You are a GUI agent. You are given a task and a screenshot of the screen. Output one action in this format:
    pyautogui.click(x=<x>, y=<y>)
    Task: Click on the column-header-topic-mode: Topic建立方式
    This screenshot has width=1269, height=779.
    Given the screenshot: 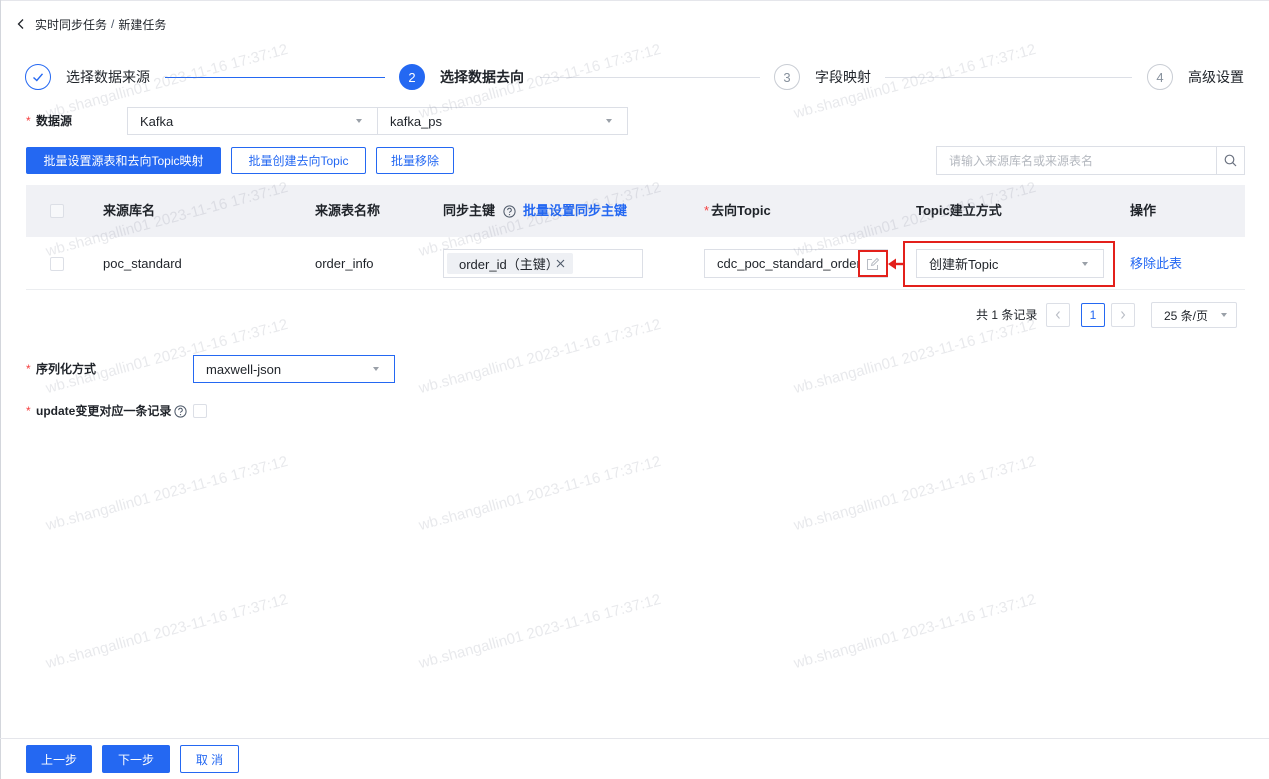 What is the action you would take?
    pyautogui.click(x=959, y=210)
    